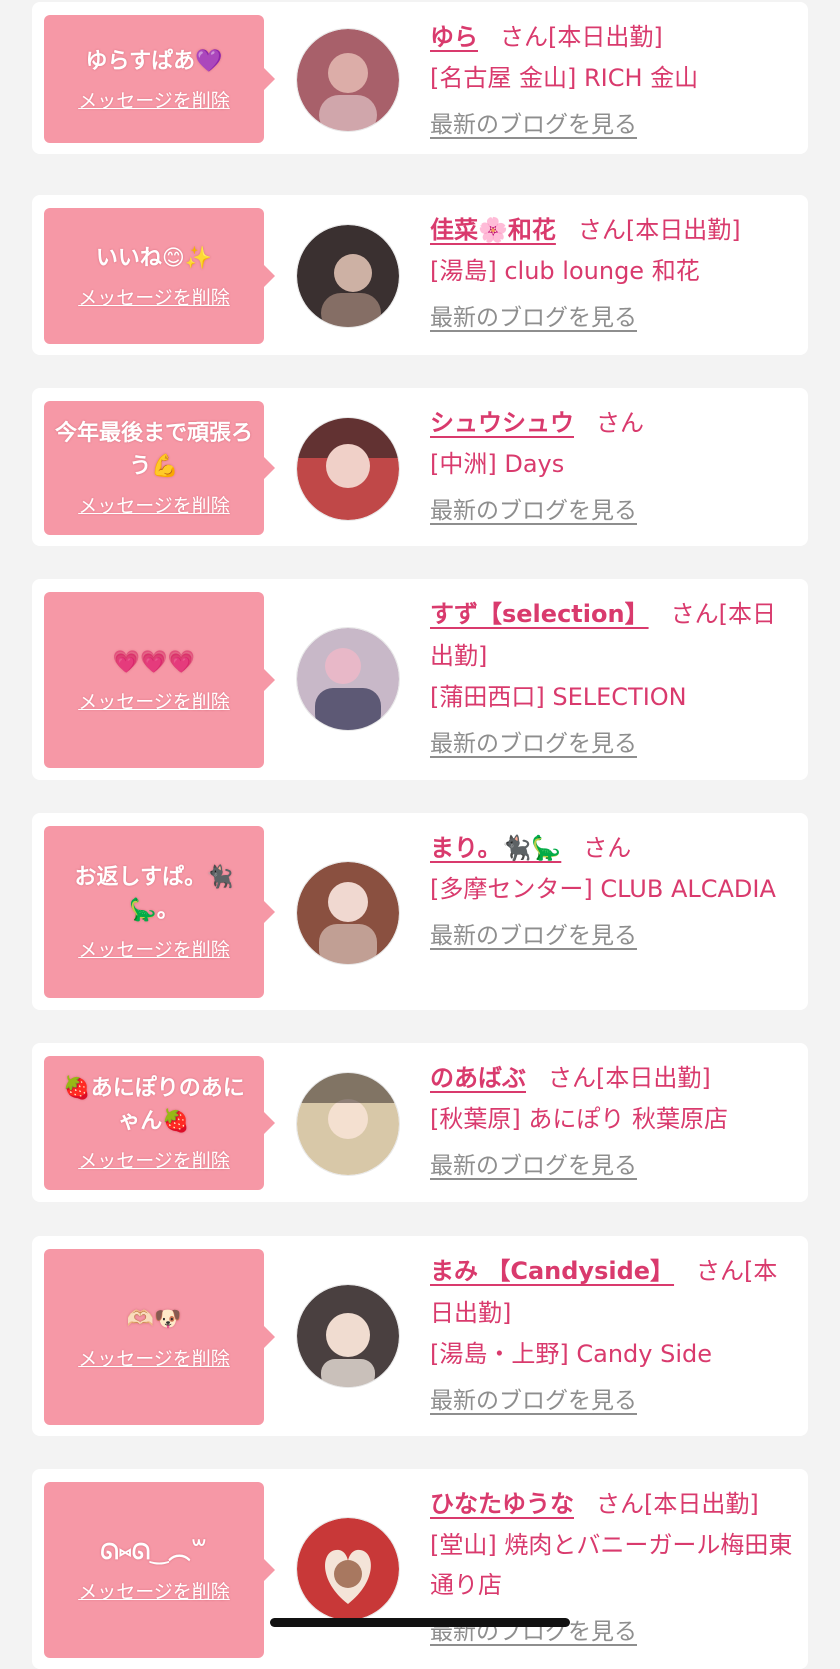 This screenshot has height=1669, width=840. I want to click on shop-info: [秋葉原] あにぽり 秋葉原店, so click(579, 1119).